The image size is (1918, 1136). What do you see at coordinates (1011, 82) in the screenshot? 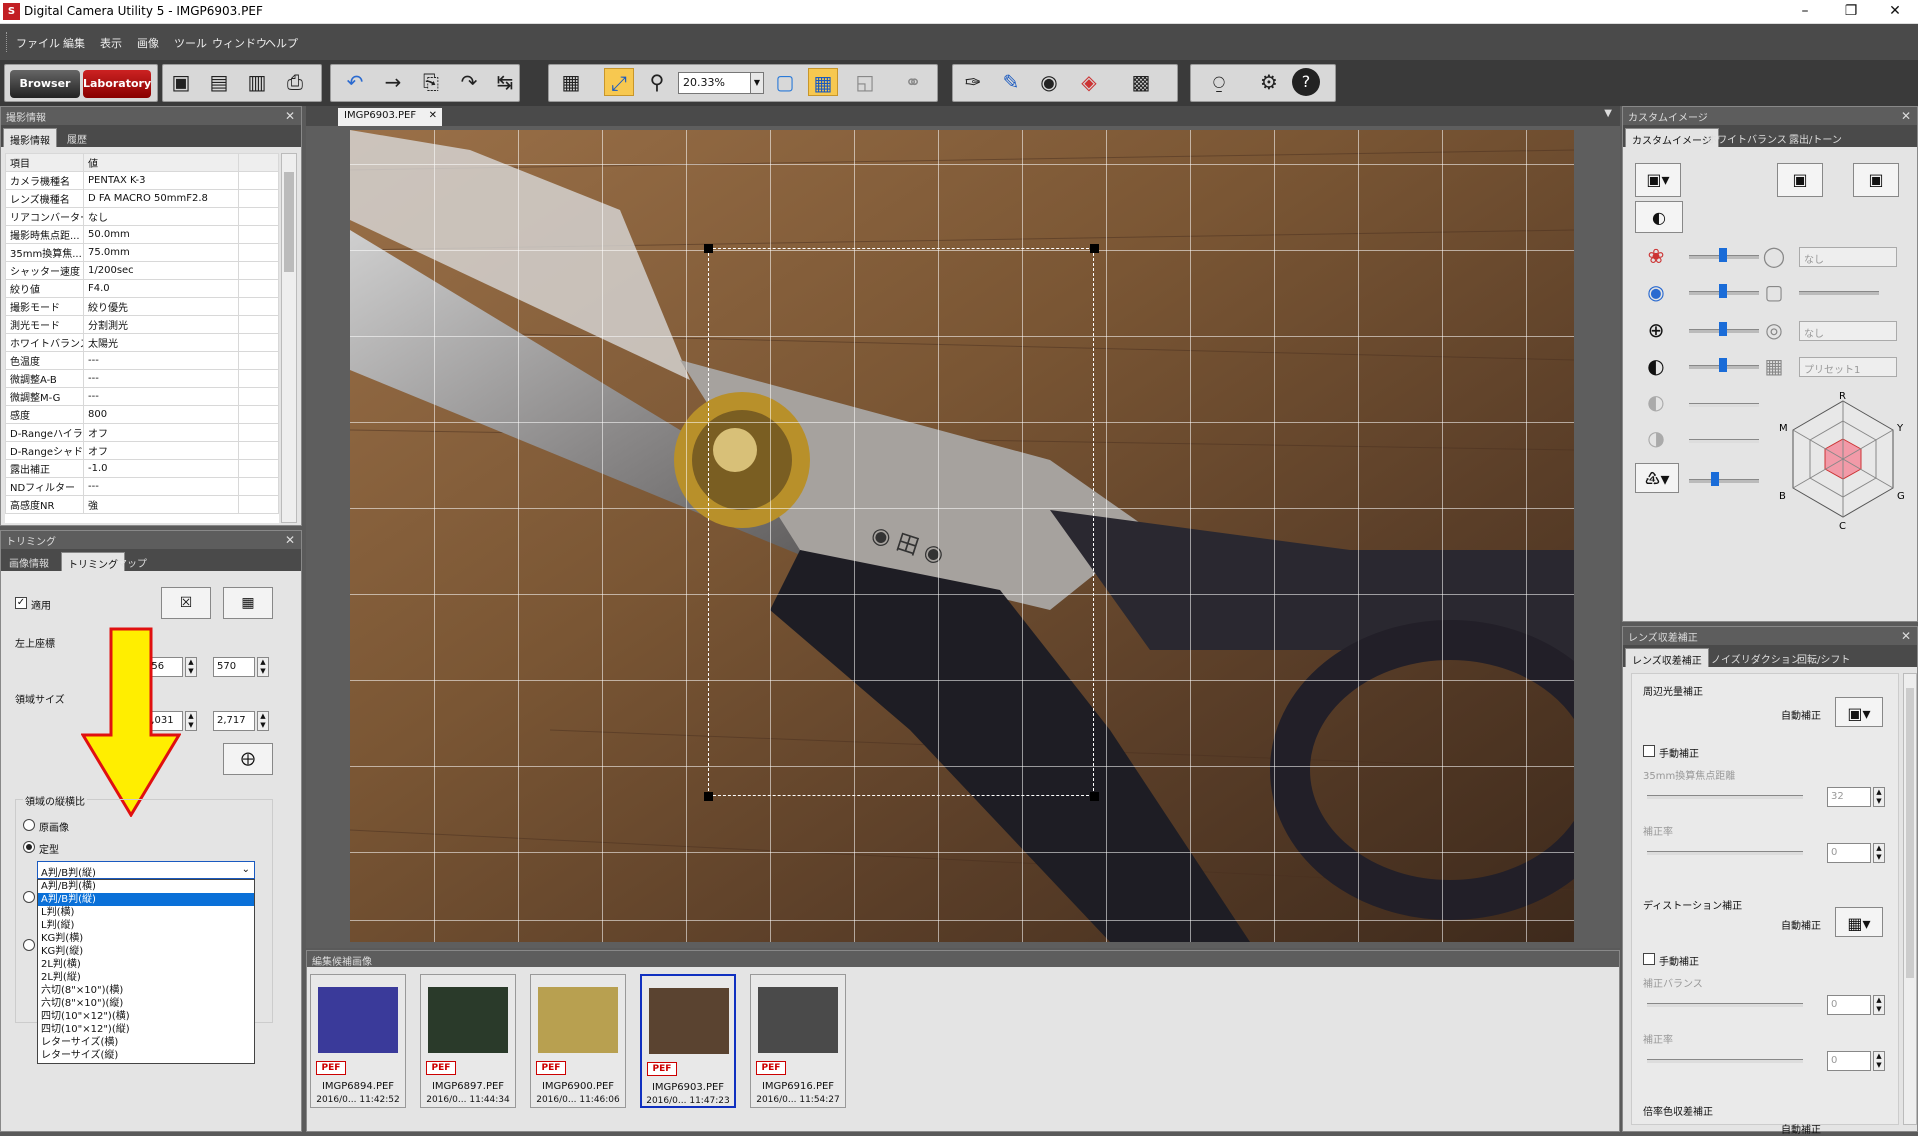
I see `brush-icon: ✎` at bounding box center [1011, 82].